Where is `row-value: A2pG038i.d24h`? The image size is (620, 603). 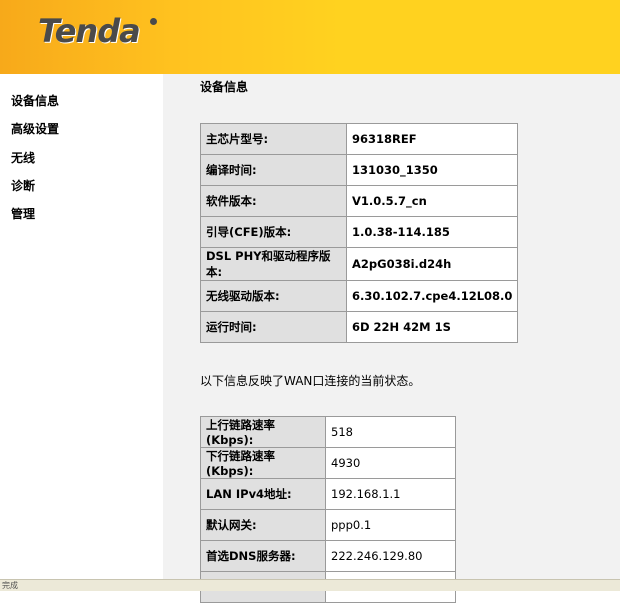 row-value: A2pG038i.d24h is located at coordinates (432, 264).